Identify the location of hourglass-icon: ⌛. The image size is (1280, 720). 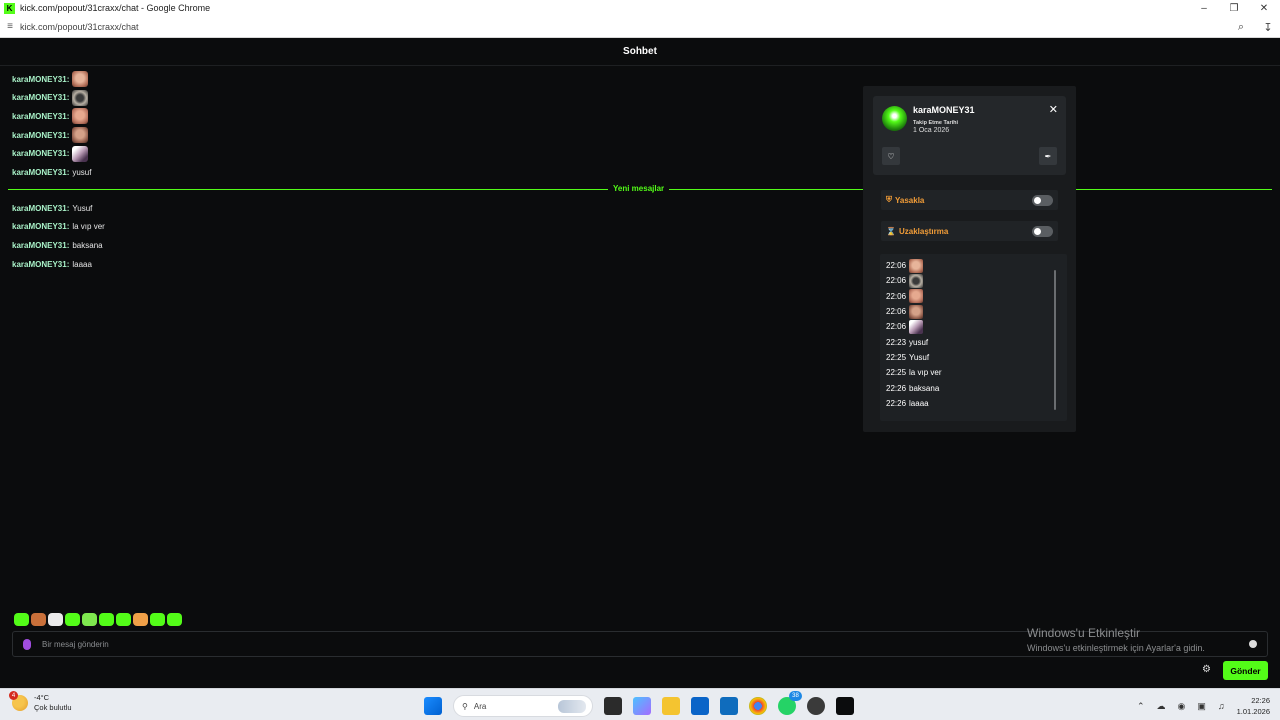
(891, 231).